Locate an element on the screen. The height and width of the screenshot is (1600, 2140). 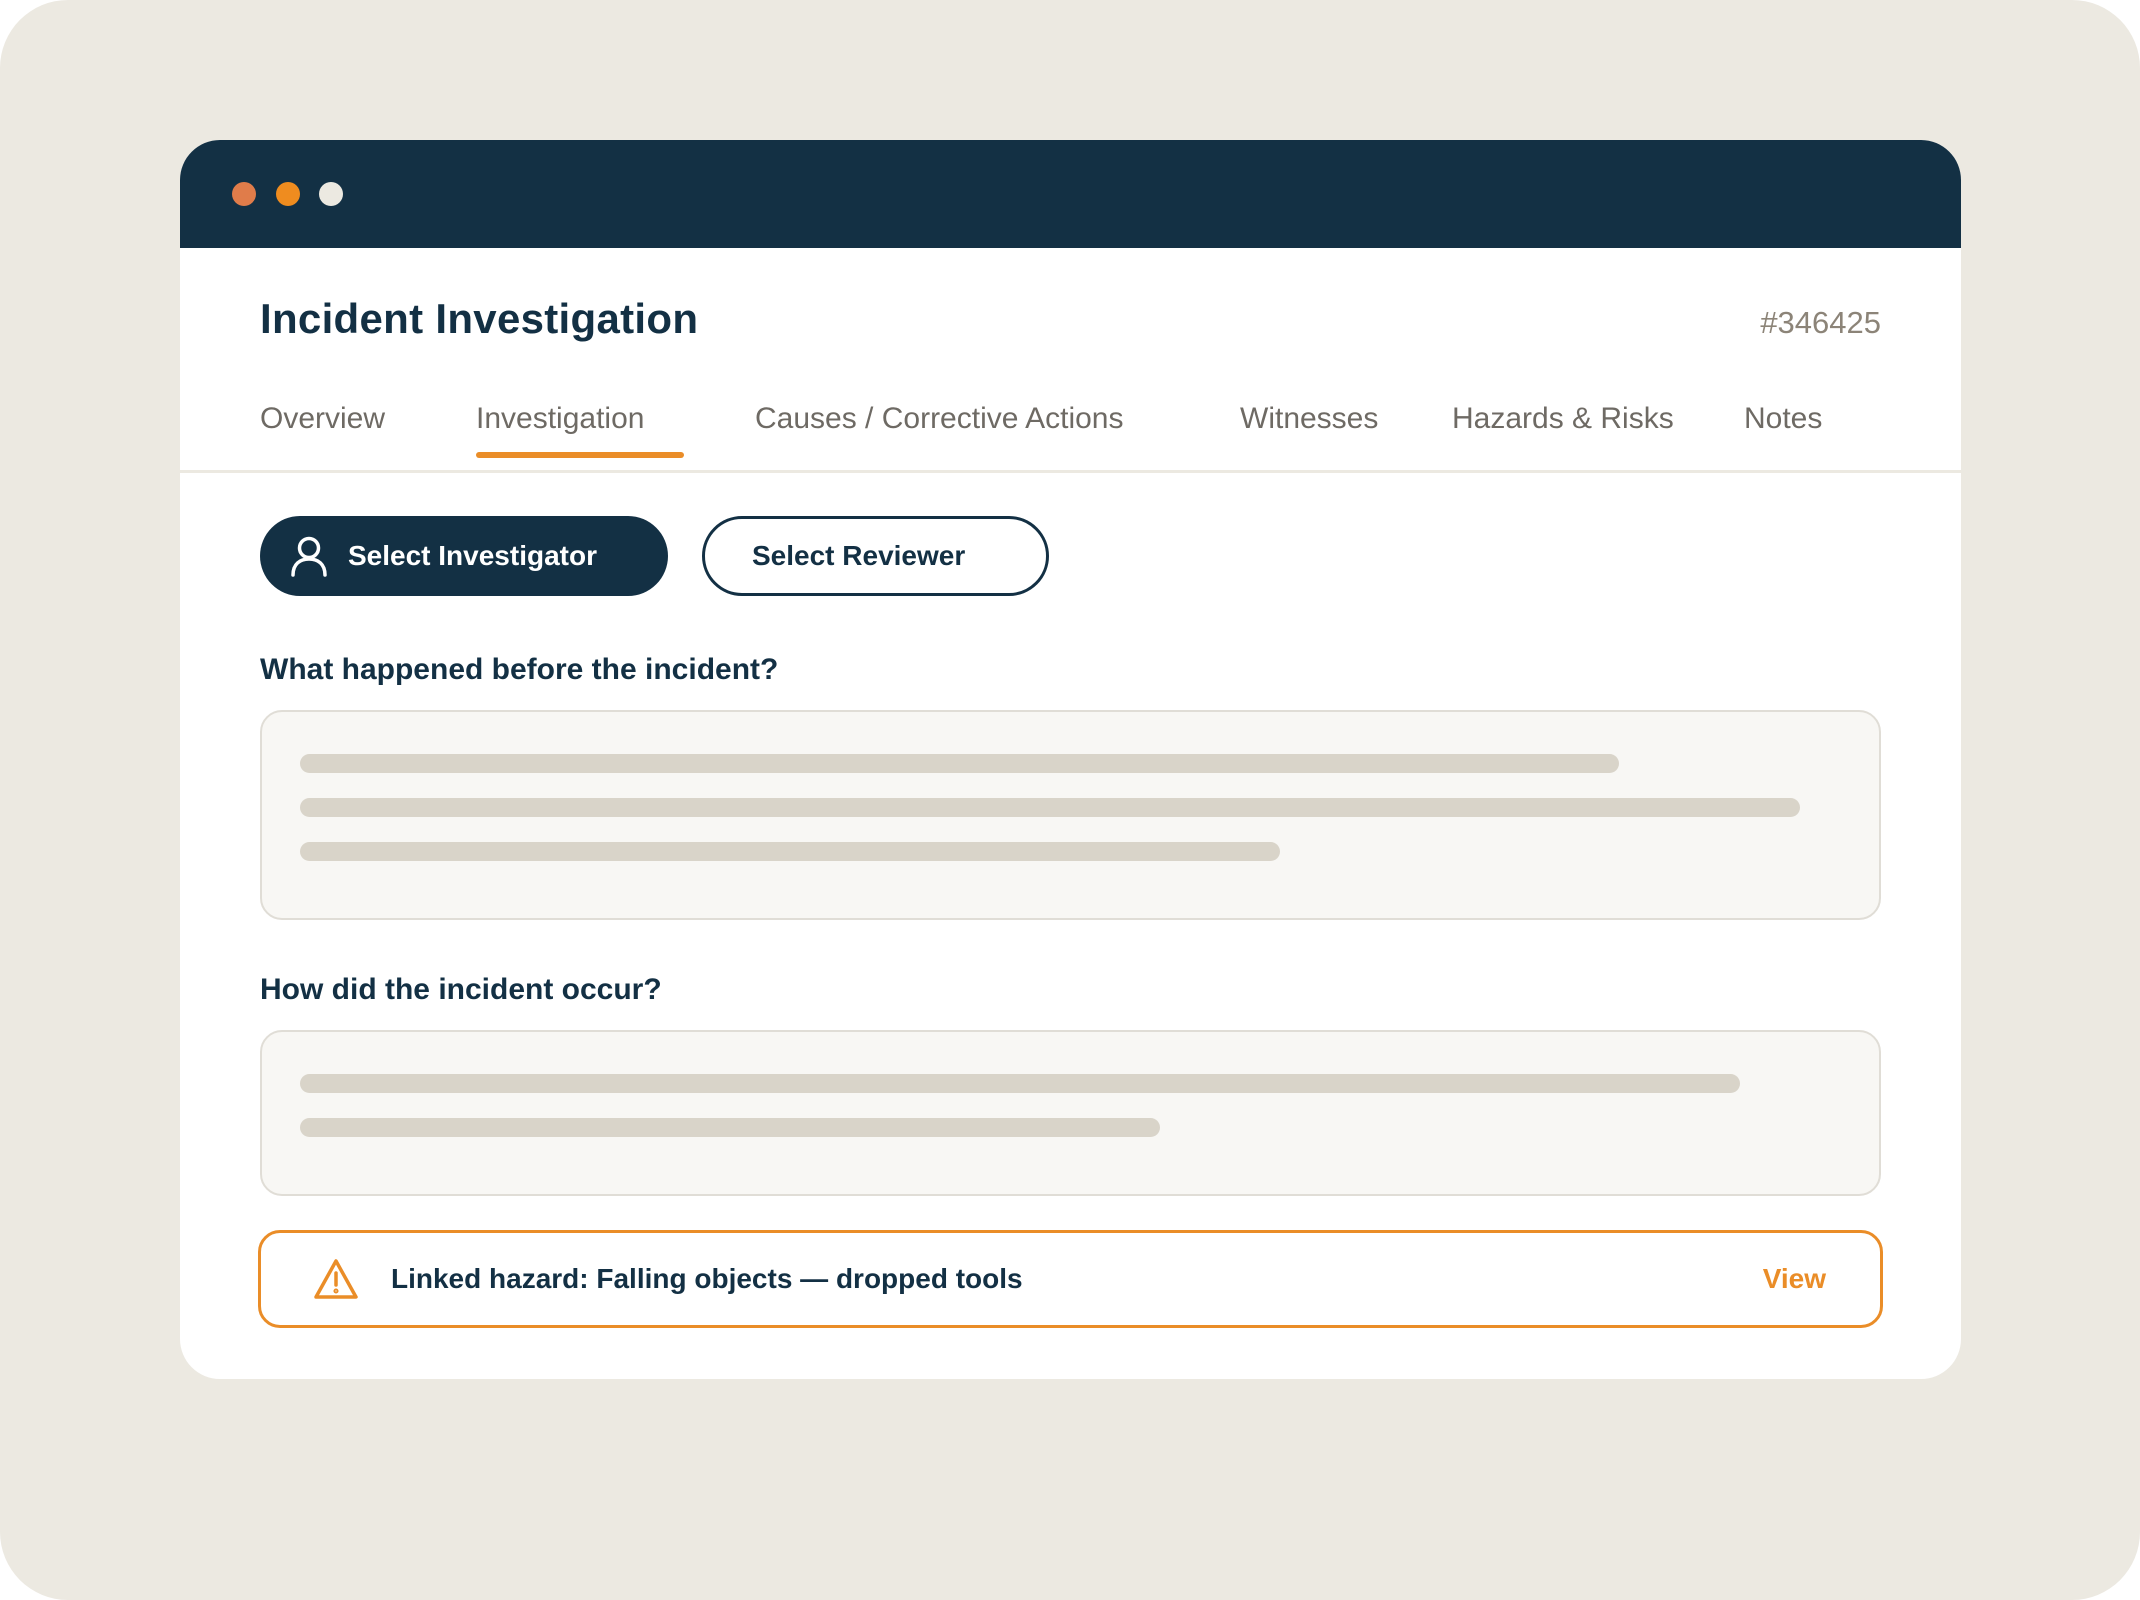
tab-notes: Notes is located at coordinates (1783, 419).